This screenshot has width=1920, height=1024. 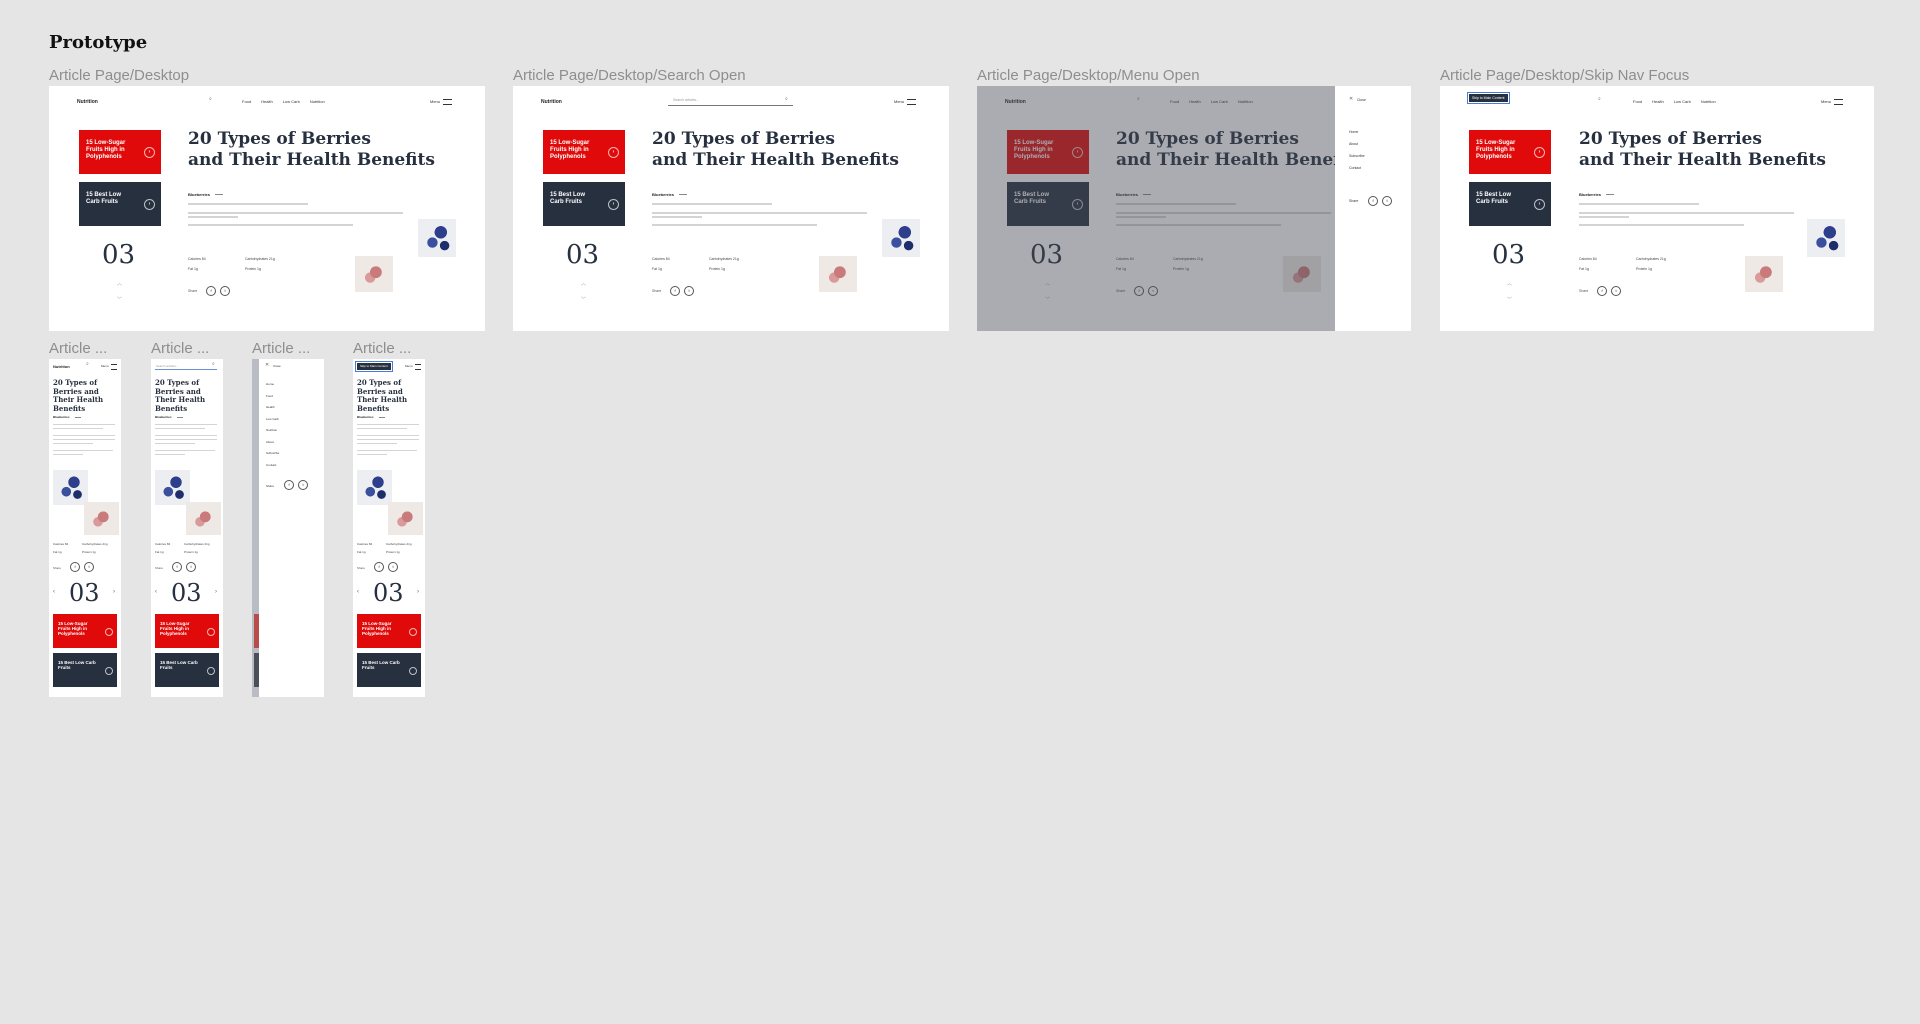 What do you see at coordinates (1156, 208) in the screenshot?
I see `modal-overlay` at bounding box center [1156, 208].